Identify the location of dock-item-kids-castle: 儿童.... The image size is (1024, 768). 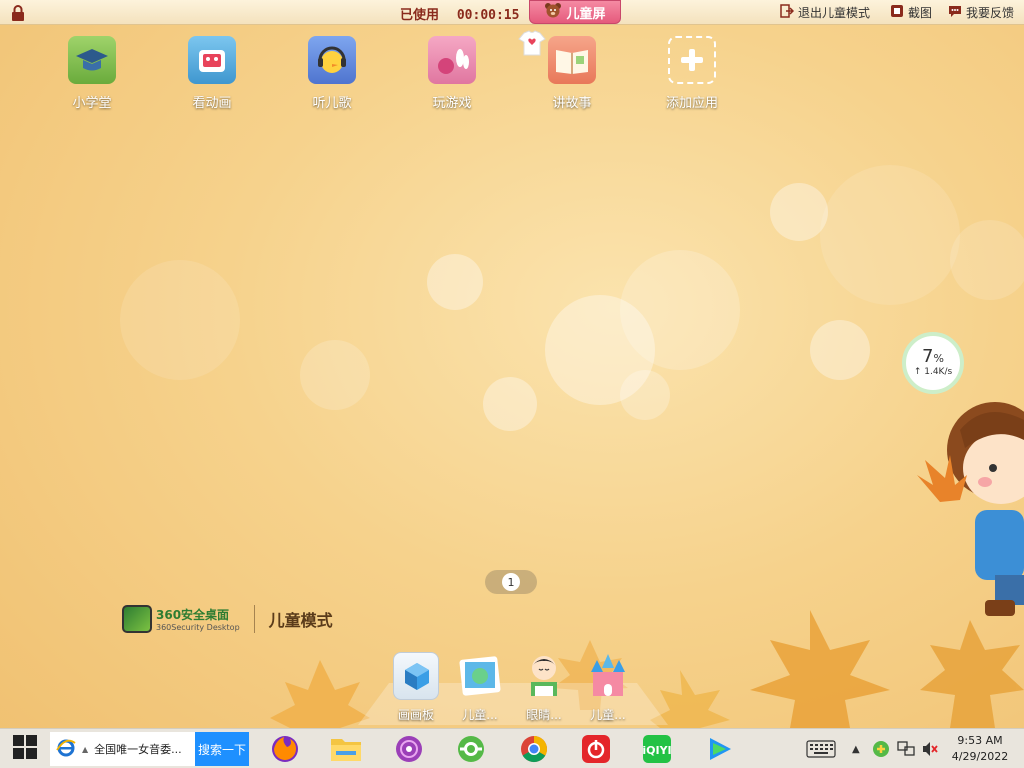
(608, 687).